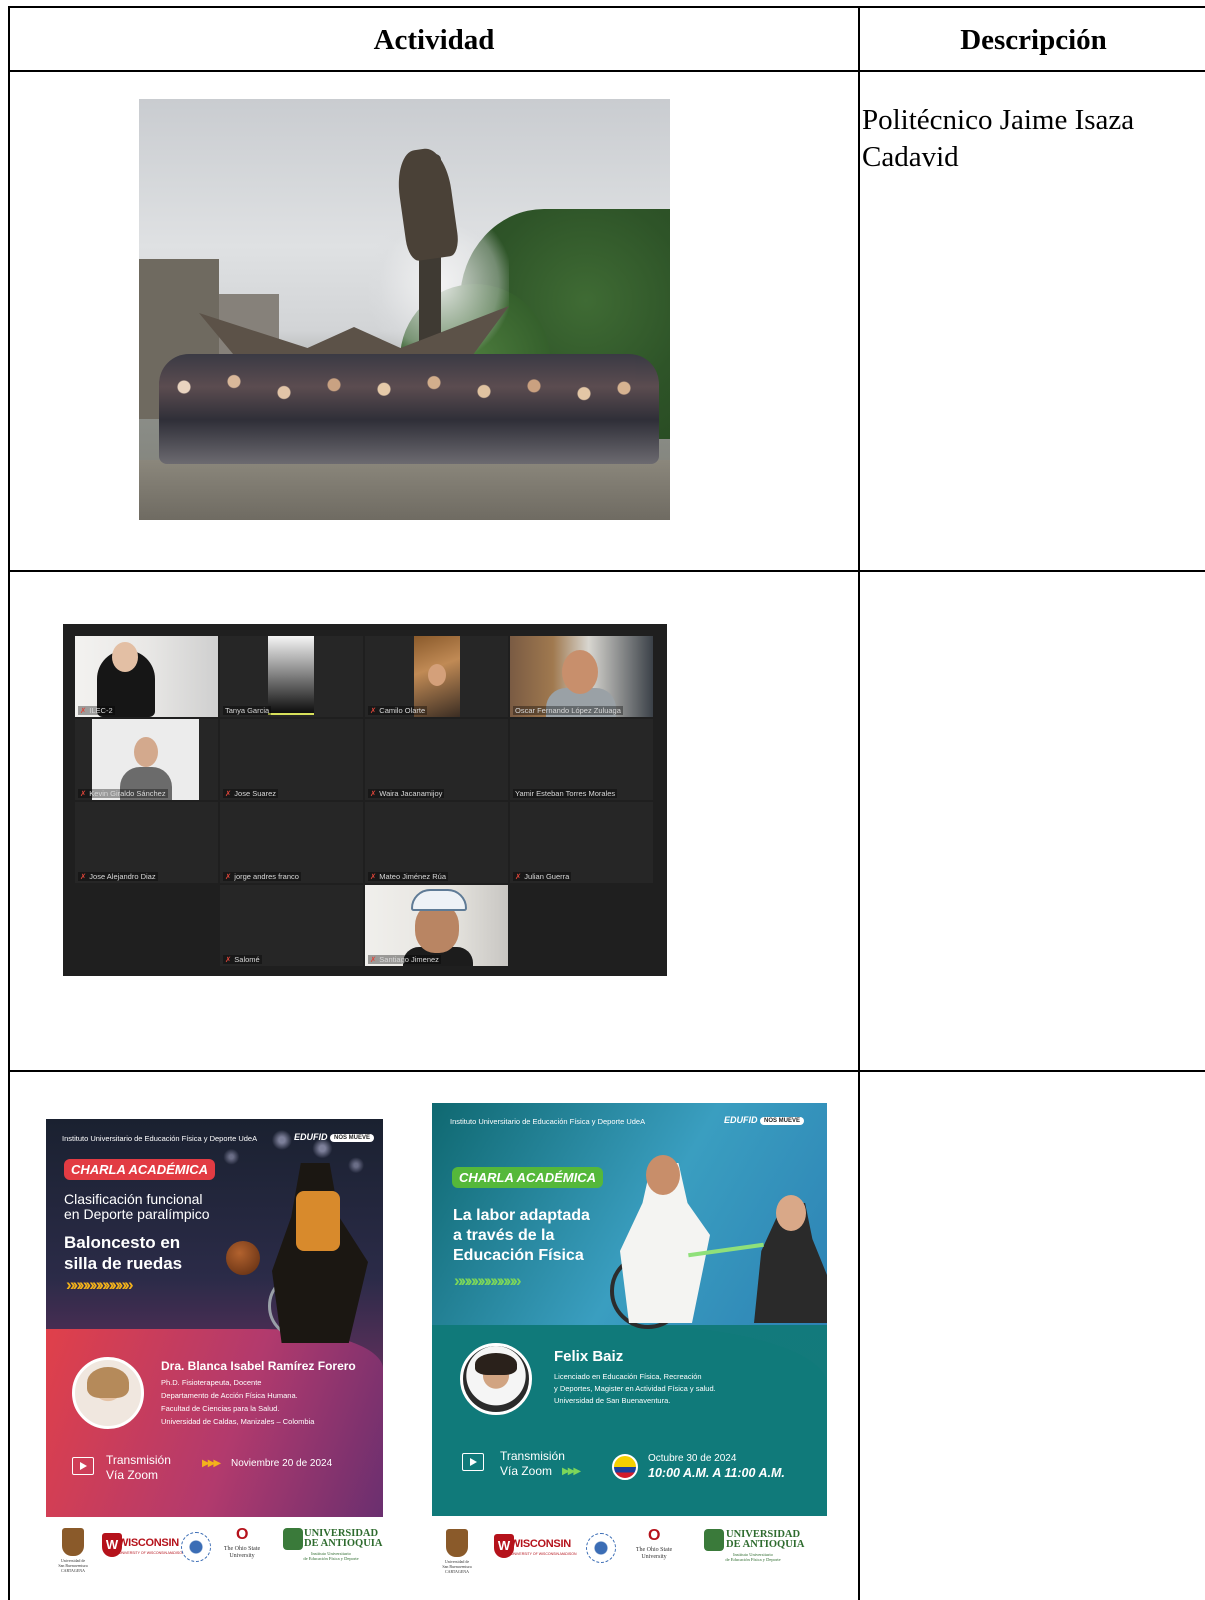  I want to click on poster-title: a través de la, so click(504, 1235).